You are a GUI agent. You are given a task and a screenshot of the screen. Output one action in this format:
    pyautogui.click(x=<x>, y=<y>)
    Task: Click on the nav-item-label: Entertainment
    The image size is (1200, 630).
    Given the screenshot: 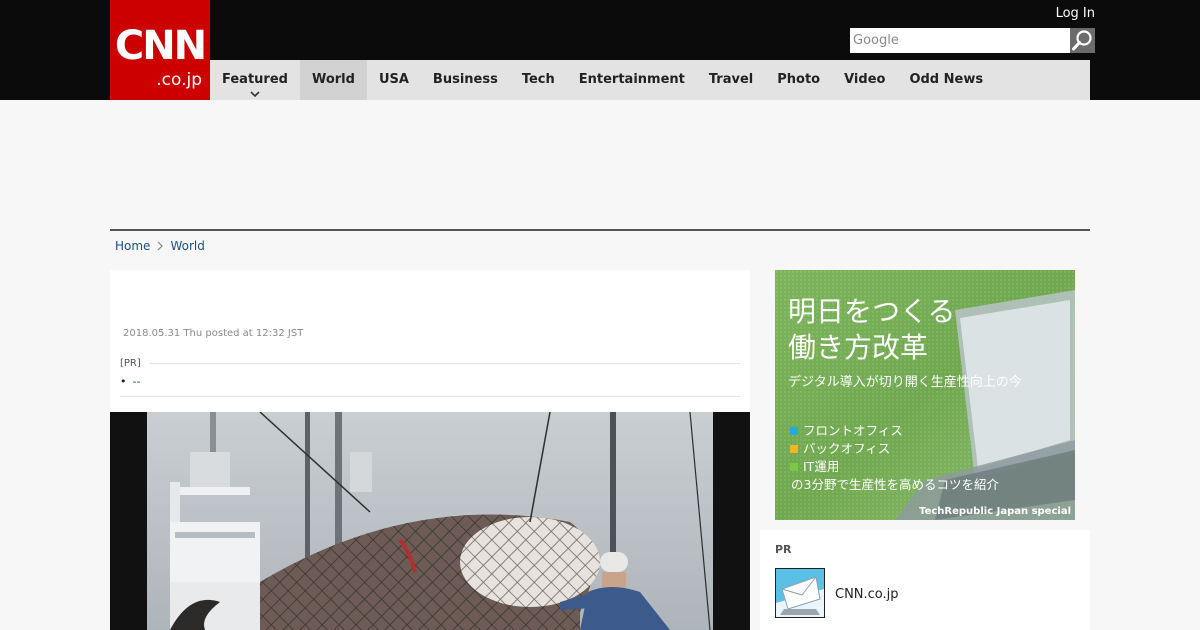 What is the action you would take?
    pyautogui.click(x=631, y=79)
    